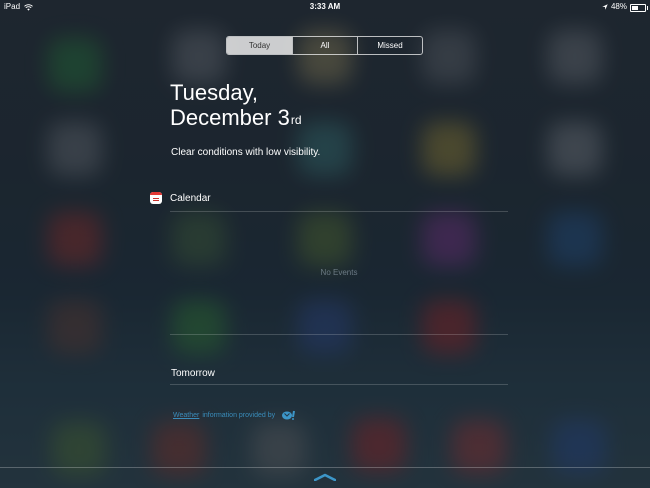 This screenshot has width=650, height=488. Describe the element at coordinates (339, 272) in the screenshot. I see `no-events-label: No Events` at that location.